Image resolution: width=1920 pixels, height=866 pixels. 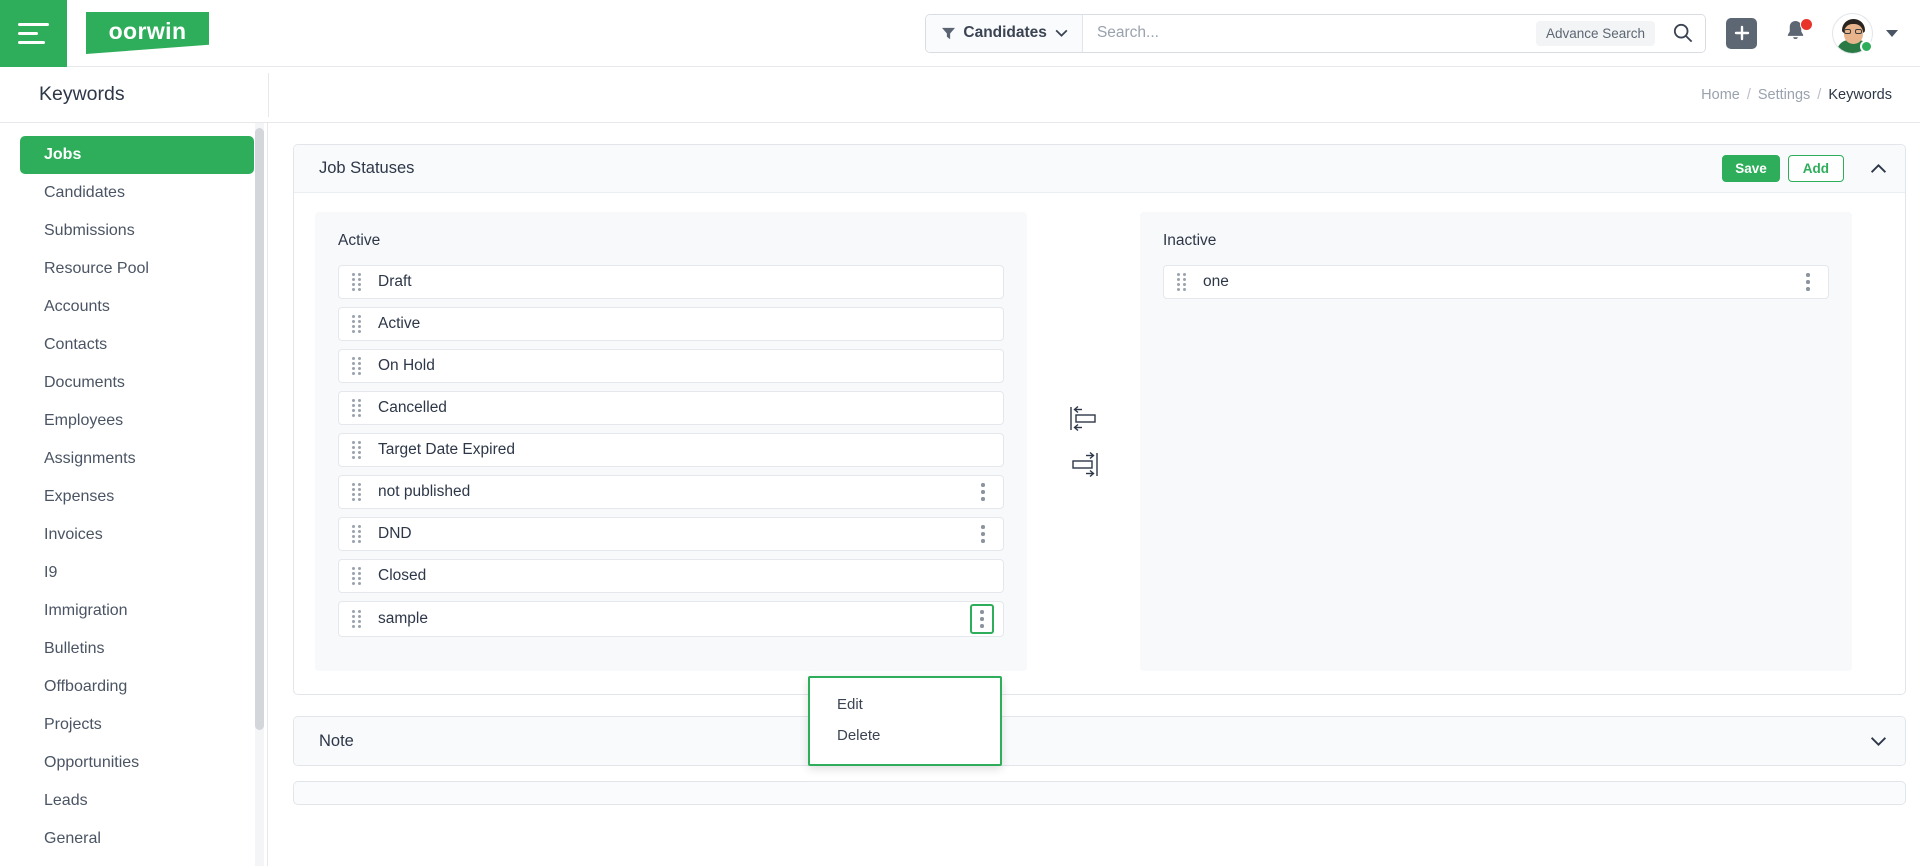 What do you see at coordinates (86, 610) in the screenshot?
I see `sidebar-item-label: Immigration` at bounding box center [86, 610].